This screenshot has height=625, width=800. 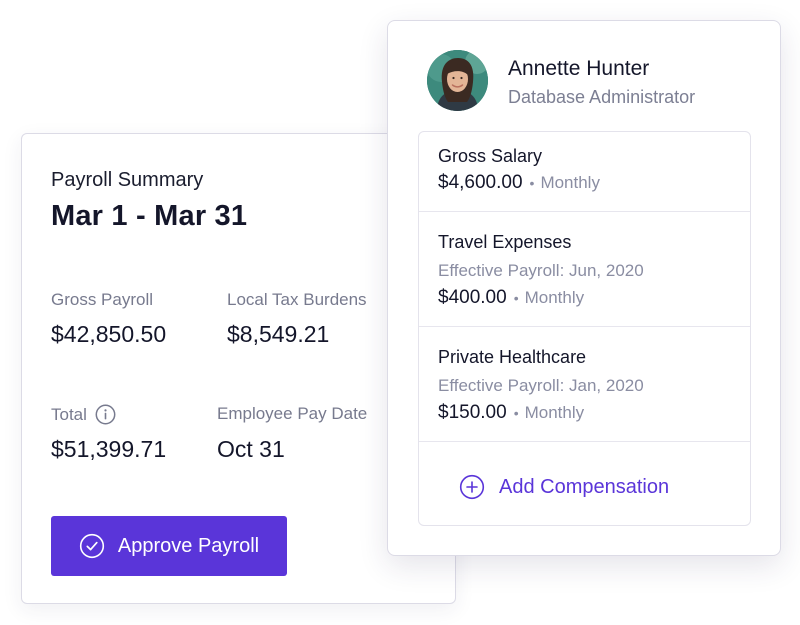 I want to click on total-label-text: Total, so click(x=69, y=414).